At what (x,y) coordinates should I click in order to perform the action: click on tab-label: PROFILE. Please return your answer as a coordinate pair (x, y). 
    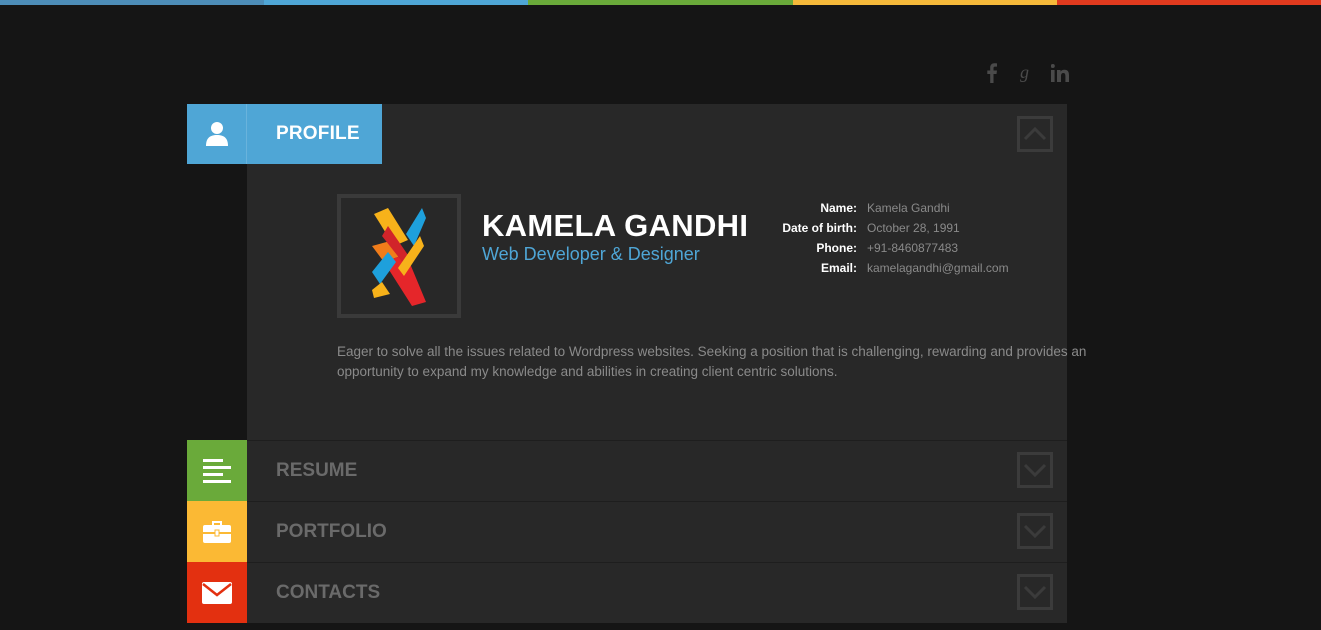
    Looking at the image, I should click on (318, 133).